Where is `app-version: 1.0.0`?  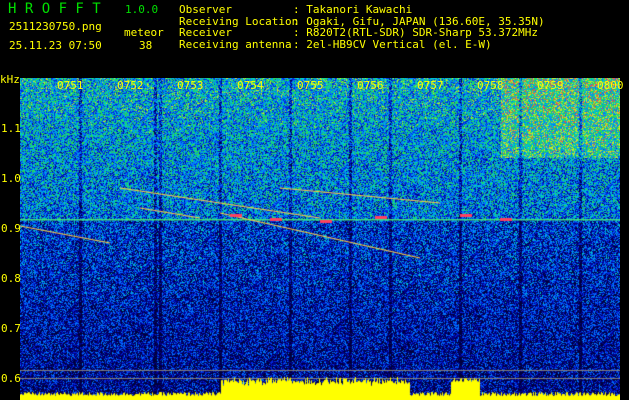
app-version: 1.0.0 is located at coordinates (142, 9).